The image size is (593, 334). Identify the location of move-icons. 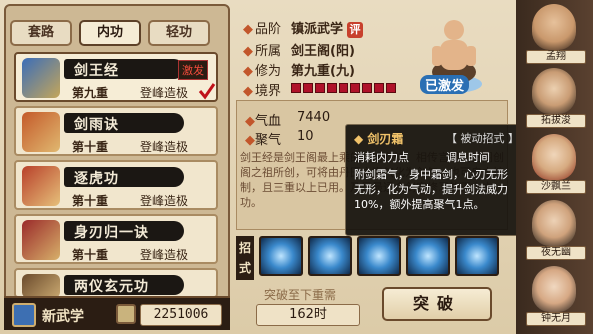
(379, 256).